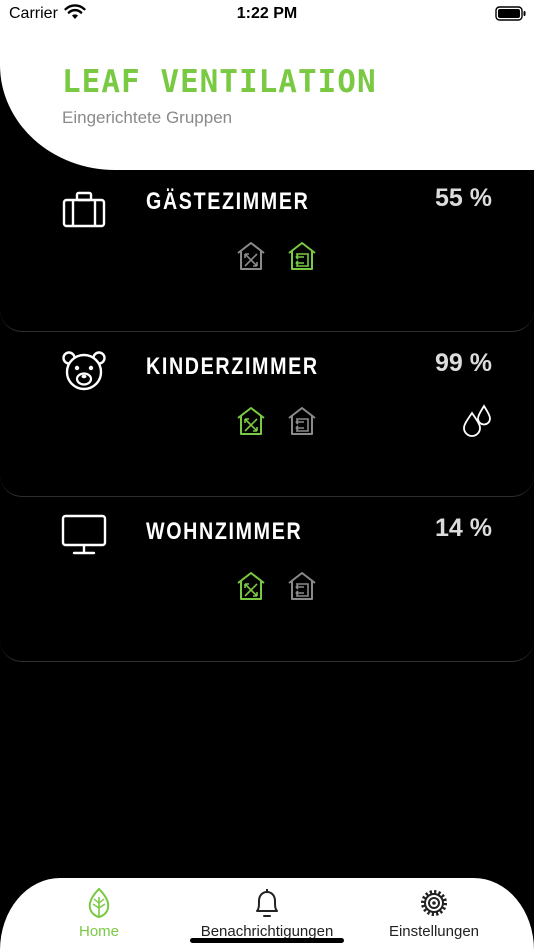 The height and width of the screenshot is (950, 534). What do you see at coordinates (98, 931) in the screenshot?
I see `tab-label: Home` at bounding box center [98, 931].